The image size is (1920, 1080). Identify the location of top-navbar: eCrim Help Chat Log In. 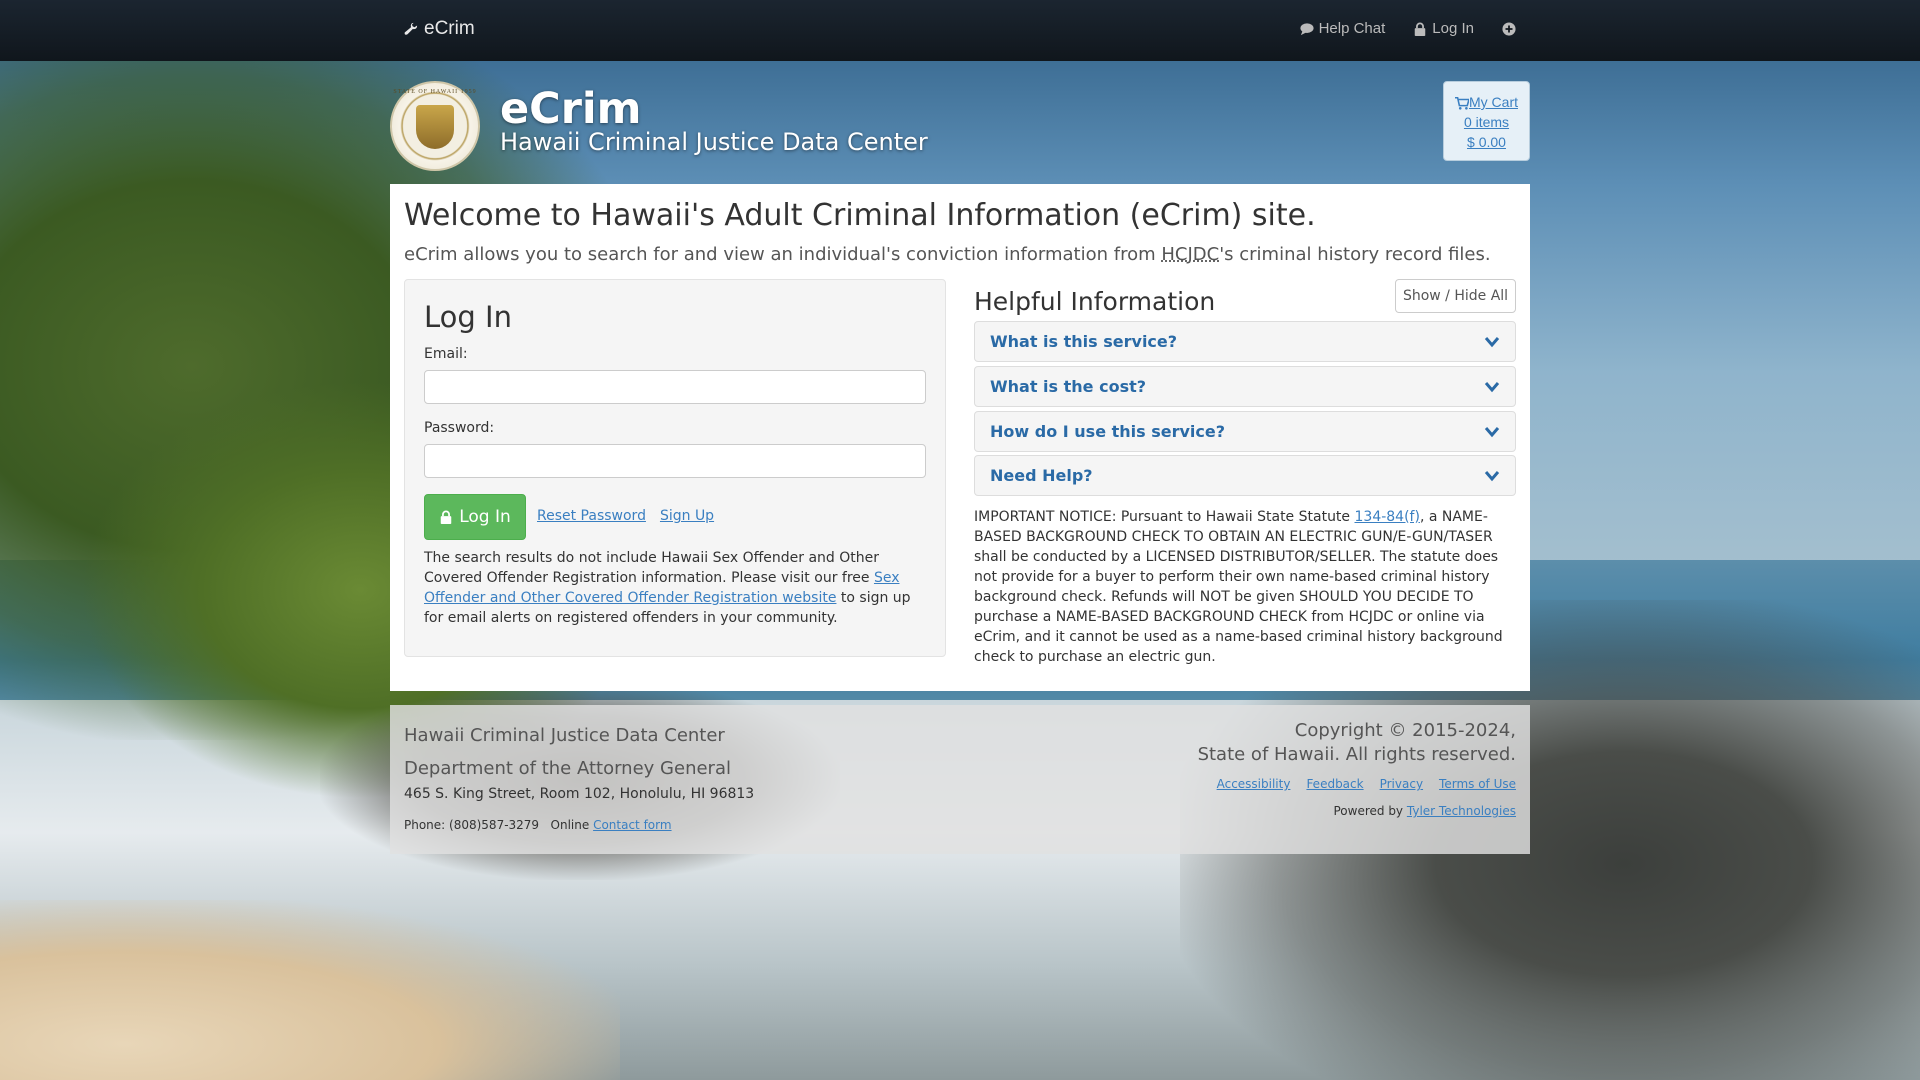
(960, 30).